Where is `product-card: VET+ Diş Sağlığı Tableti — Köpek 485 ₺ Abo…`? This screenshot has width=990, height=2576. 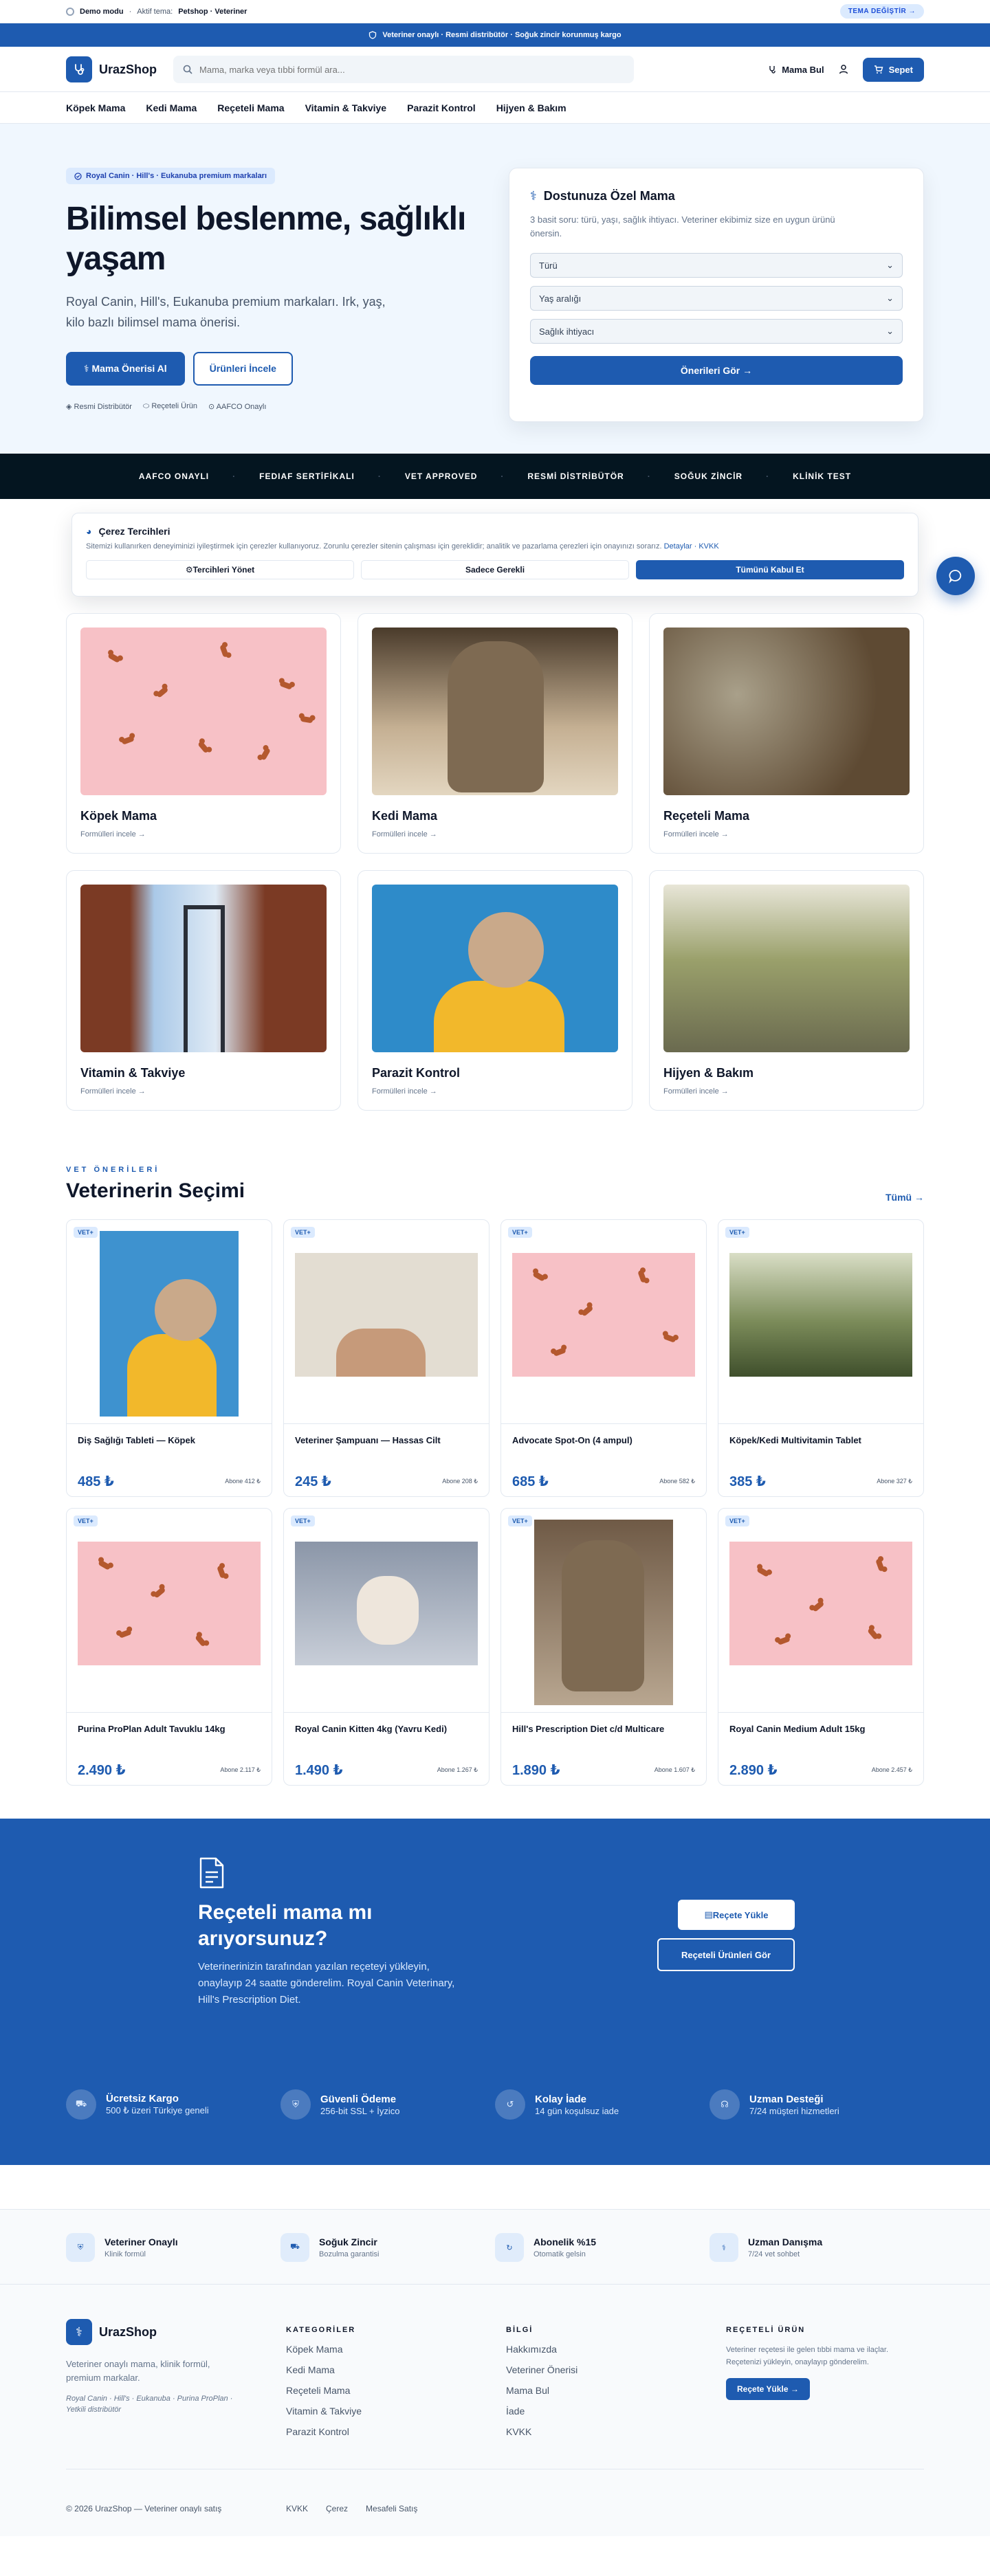
product-card: VET+ Diş Sağlığı Tableti — Köpek 485 ₺ Abo… is located at coordinates (169, 1358).